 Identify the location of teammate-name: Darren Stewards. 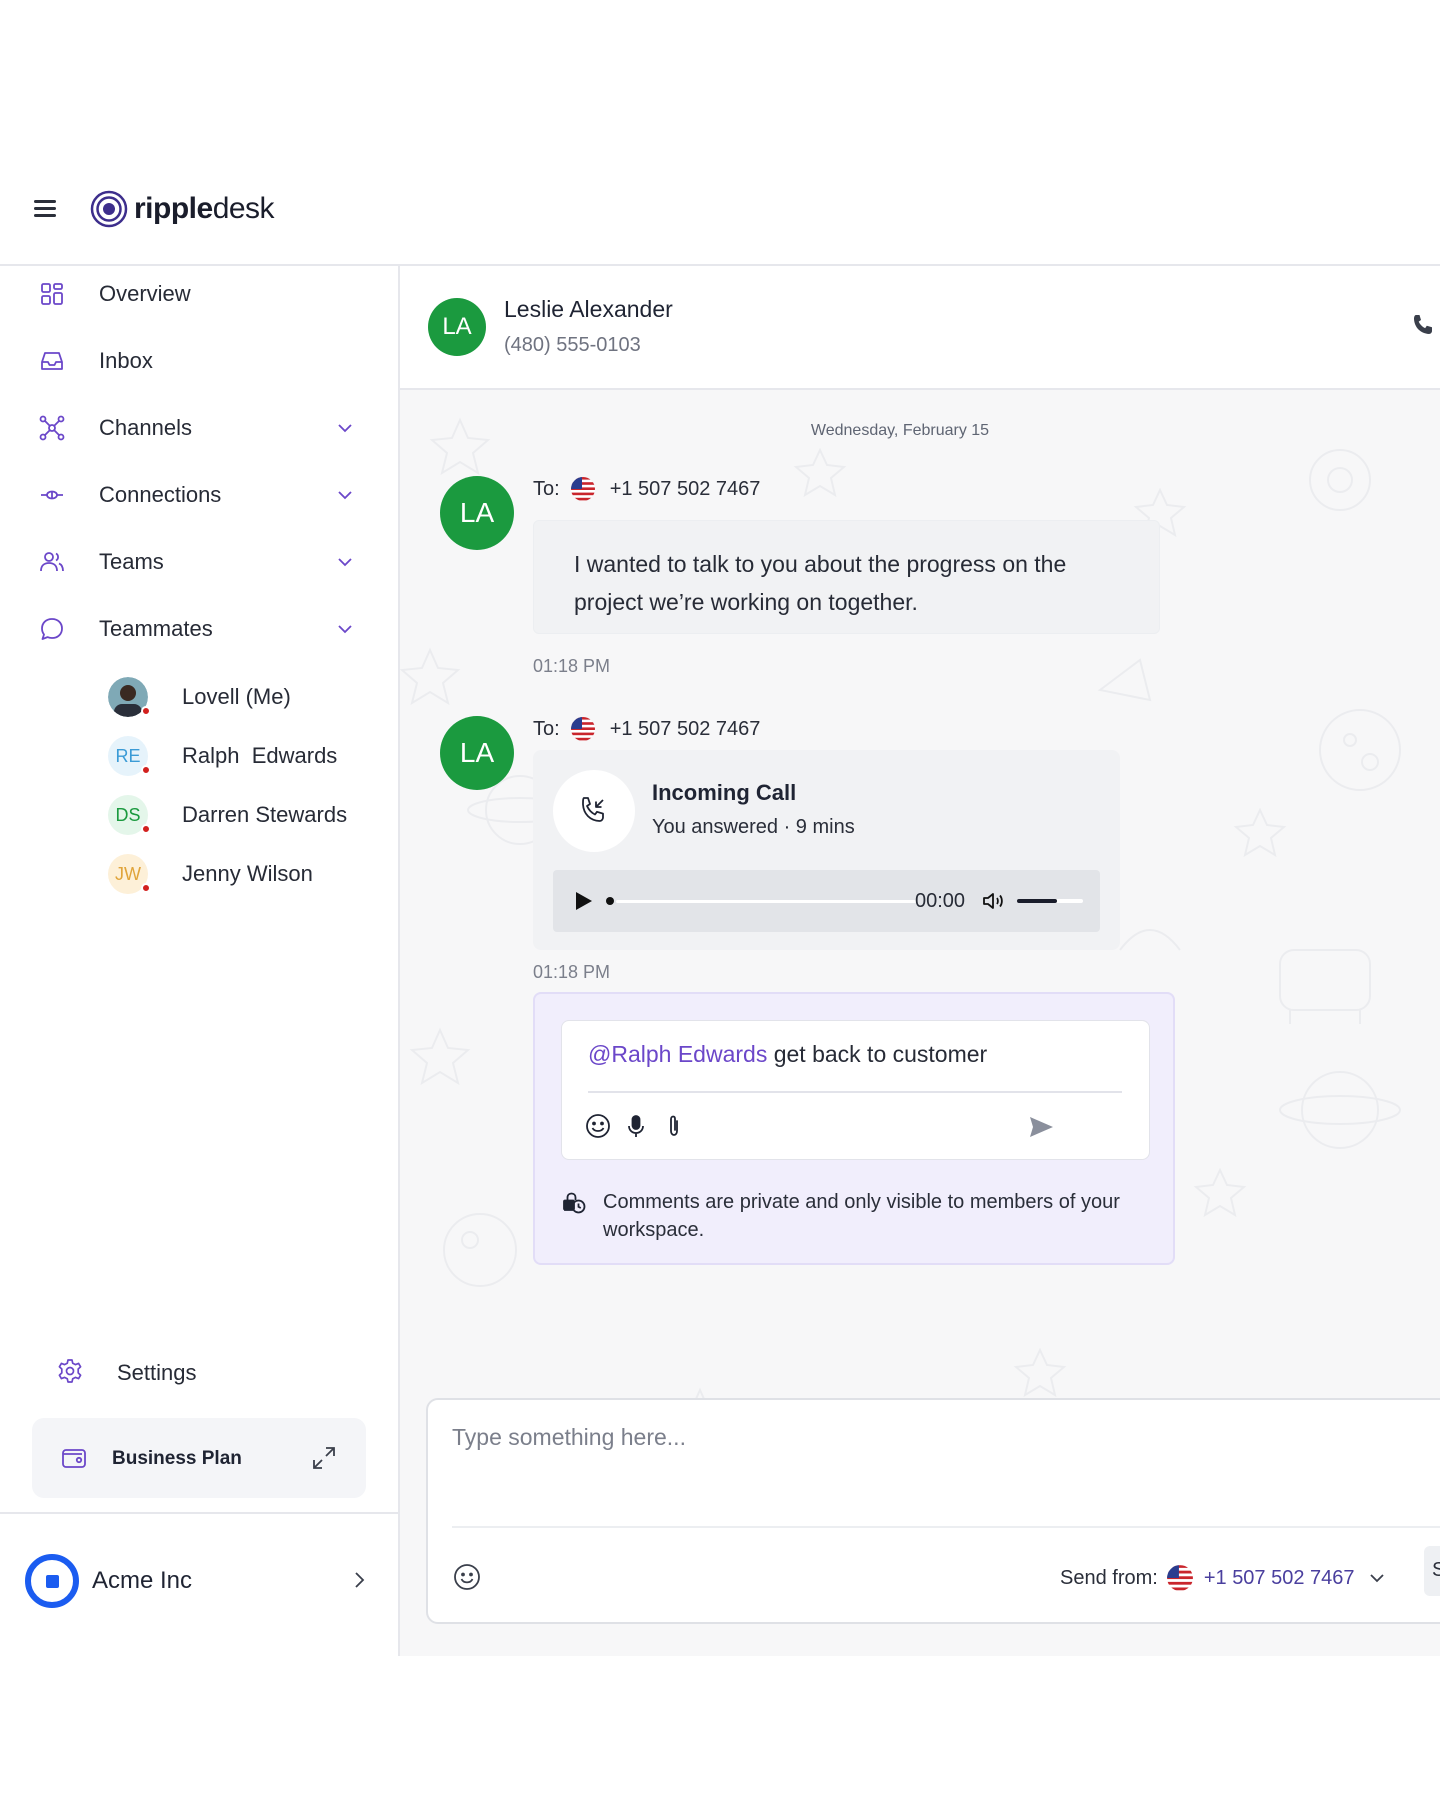
(265, 814).